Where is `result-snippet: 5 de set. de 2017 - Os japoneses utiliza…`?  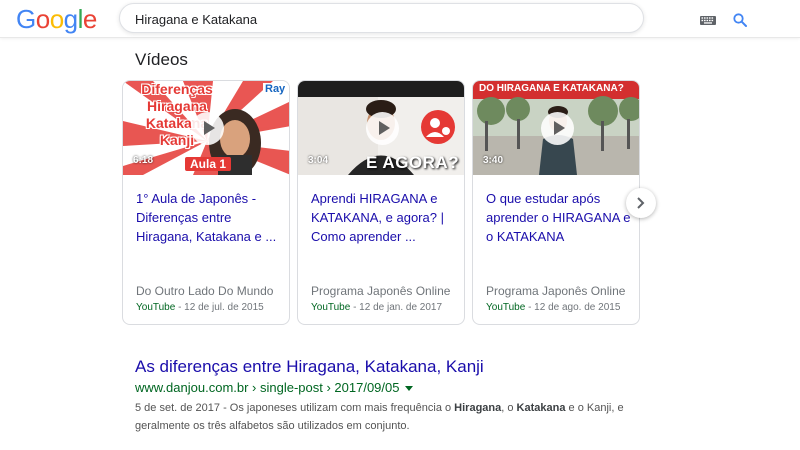
result-snippet: 5 de set. de 2017 - Os japoneses utiliza… is located at coordinates (380, 417).